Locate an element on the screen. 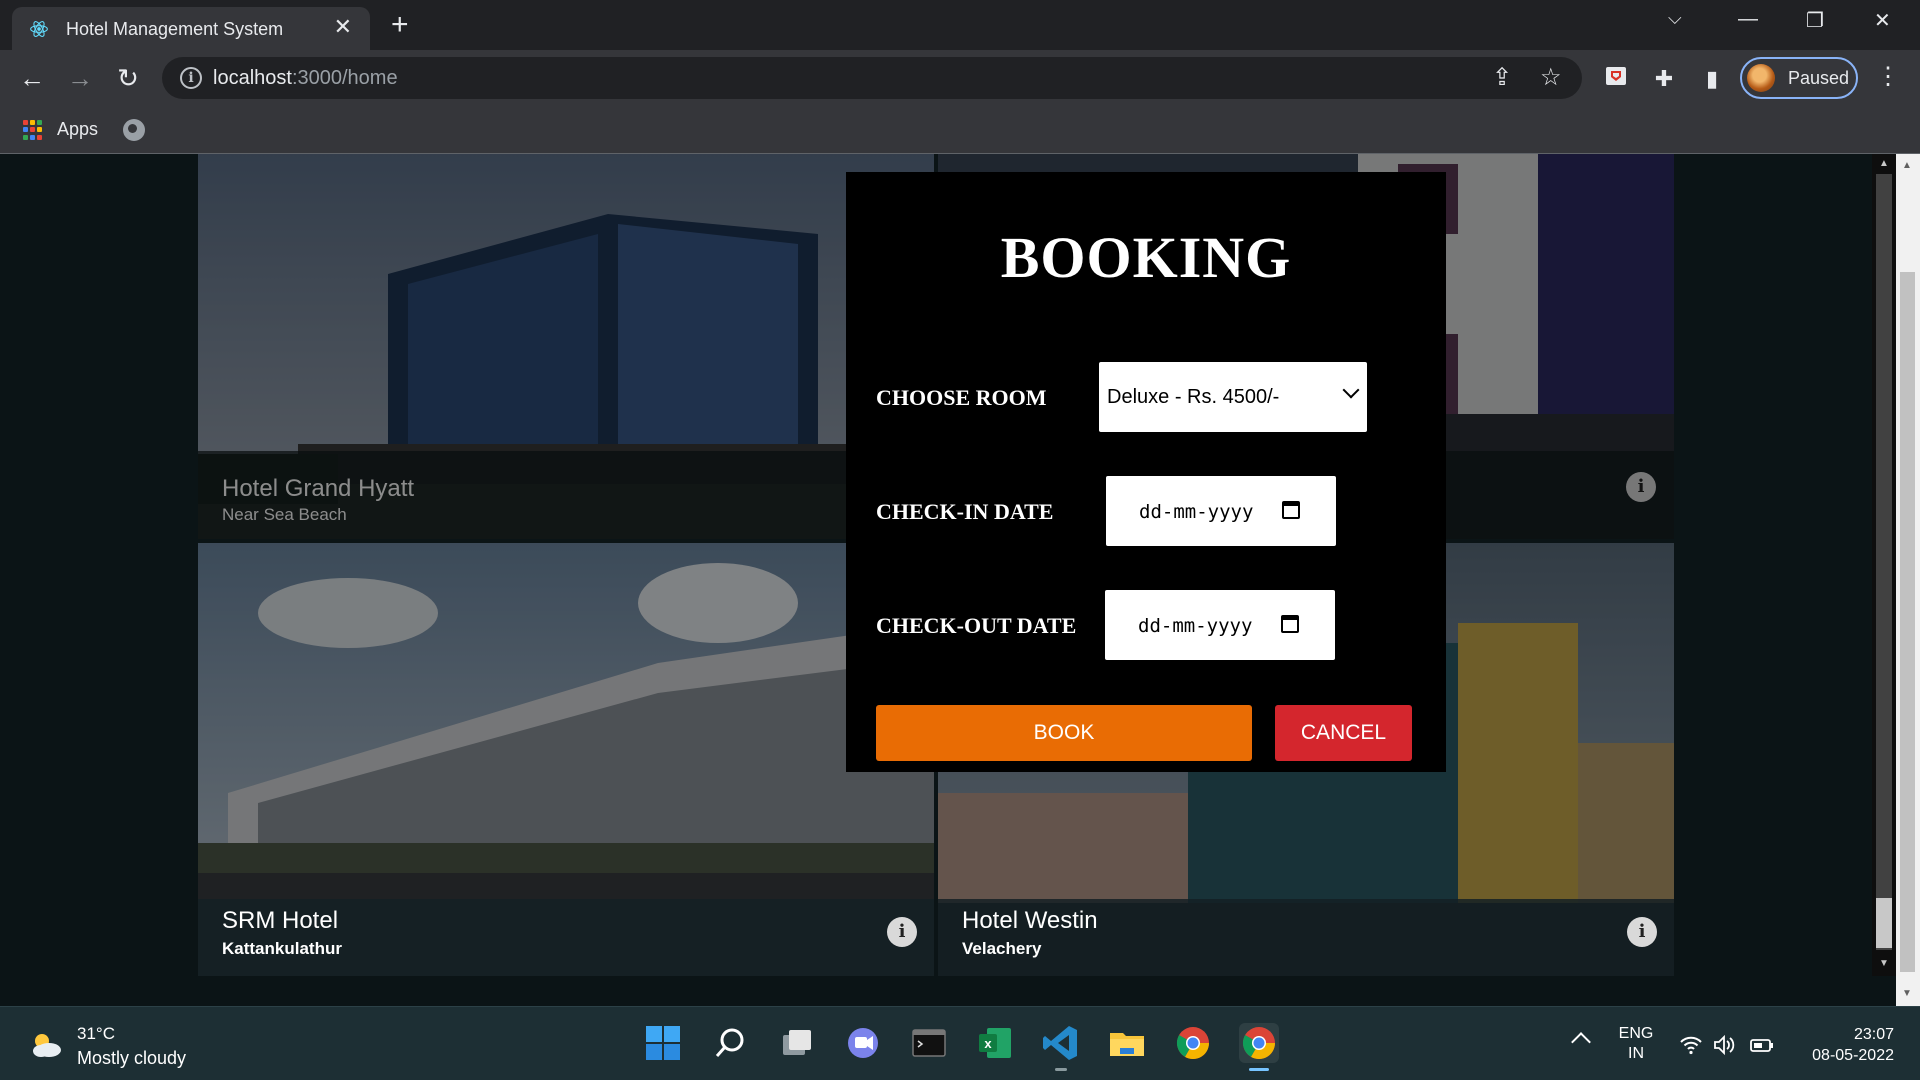 The height and width of the screenshot is (1080, 1920). checkout-date-input: dd-mm-yyyy is located at coordinates (1220, 625).